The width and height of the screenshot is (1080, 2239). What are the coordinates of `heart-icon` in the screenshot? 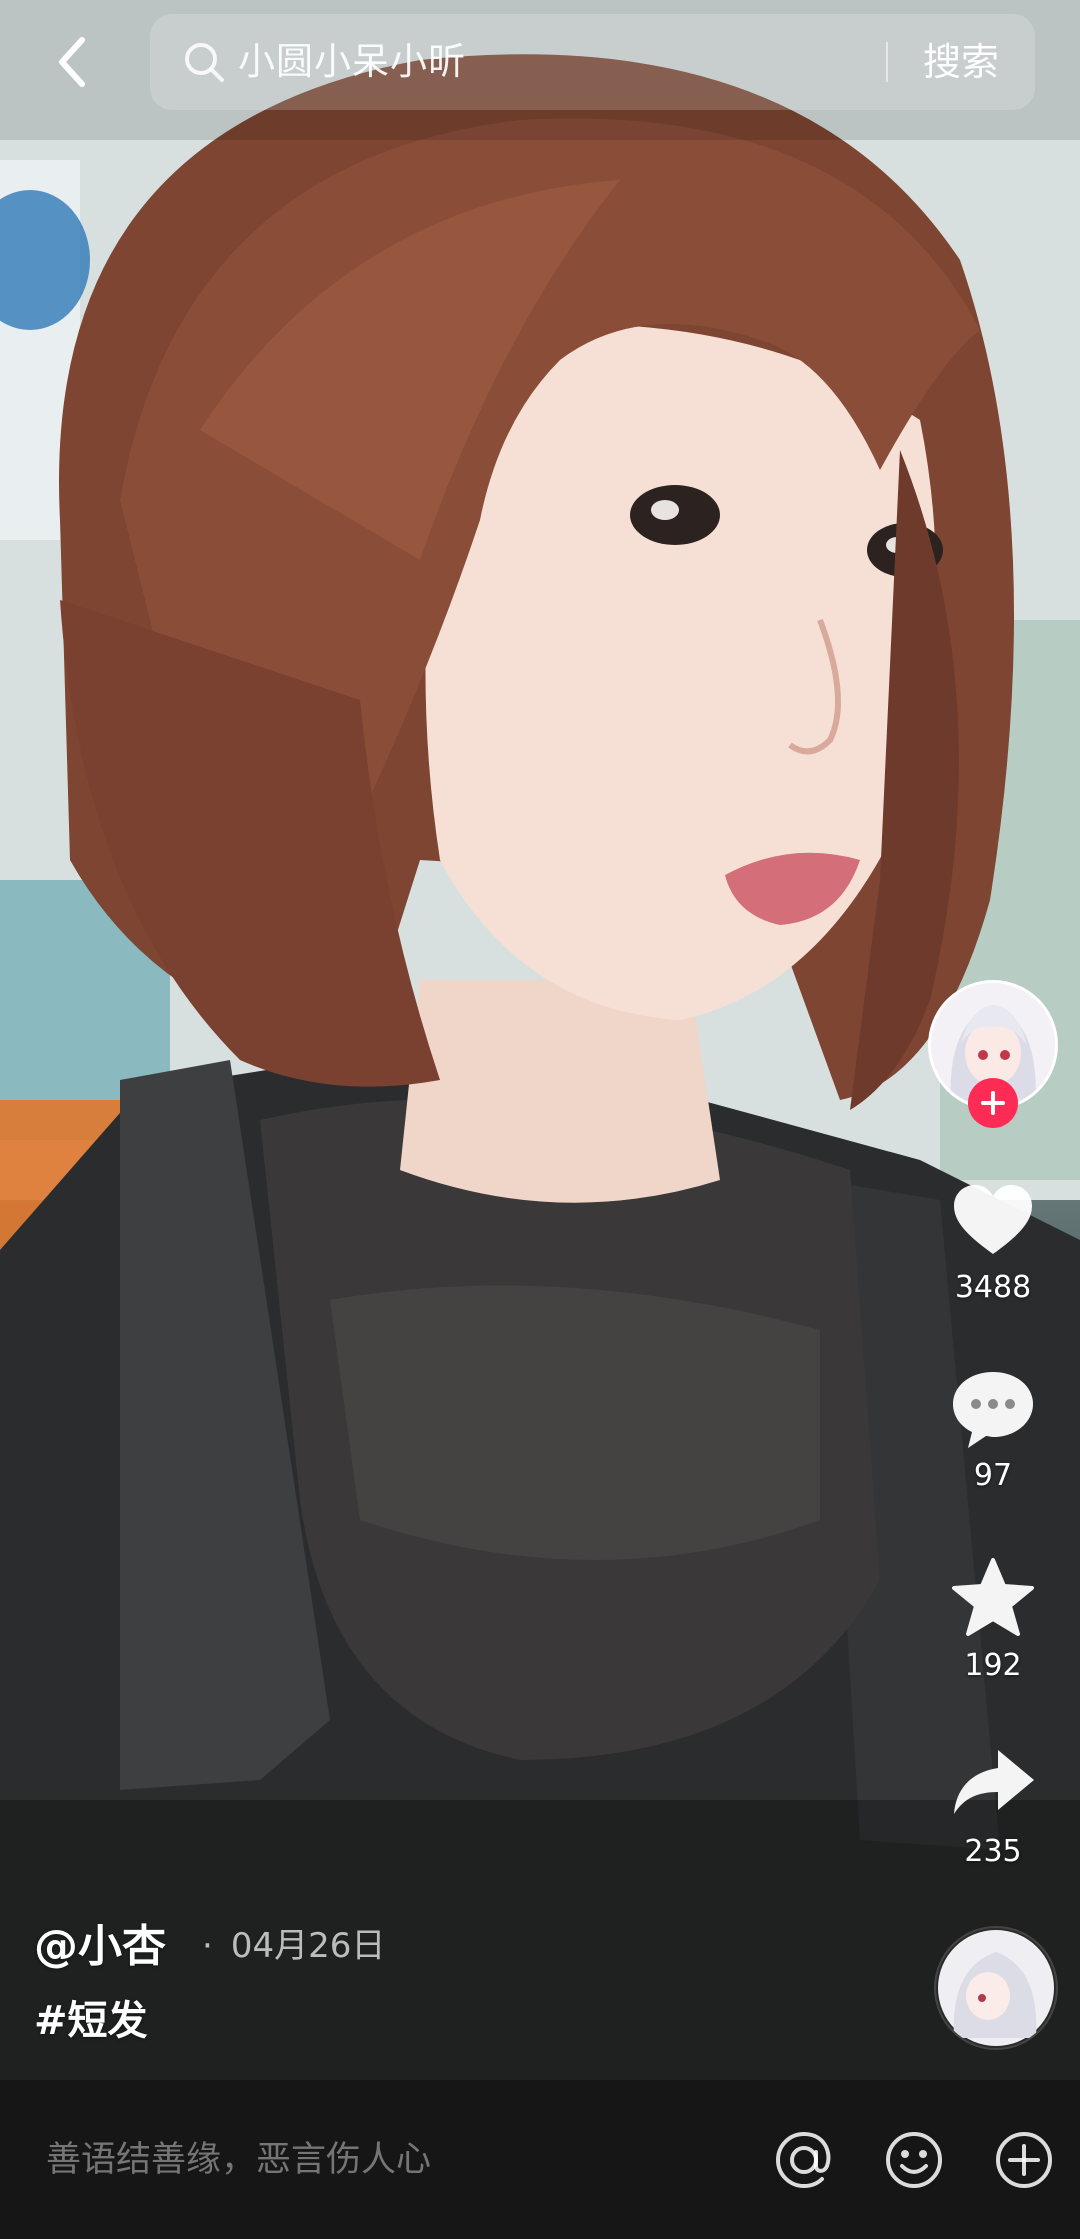 It's located at (993, 1221).